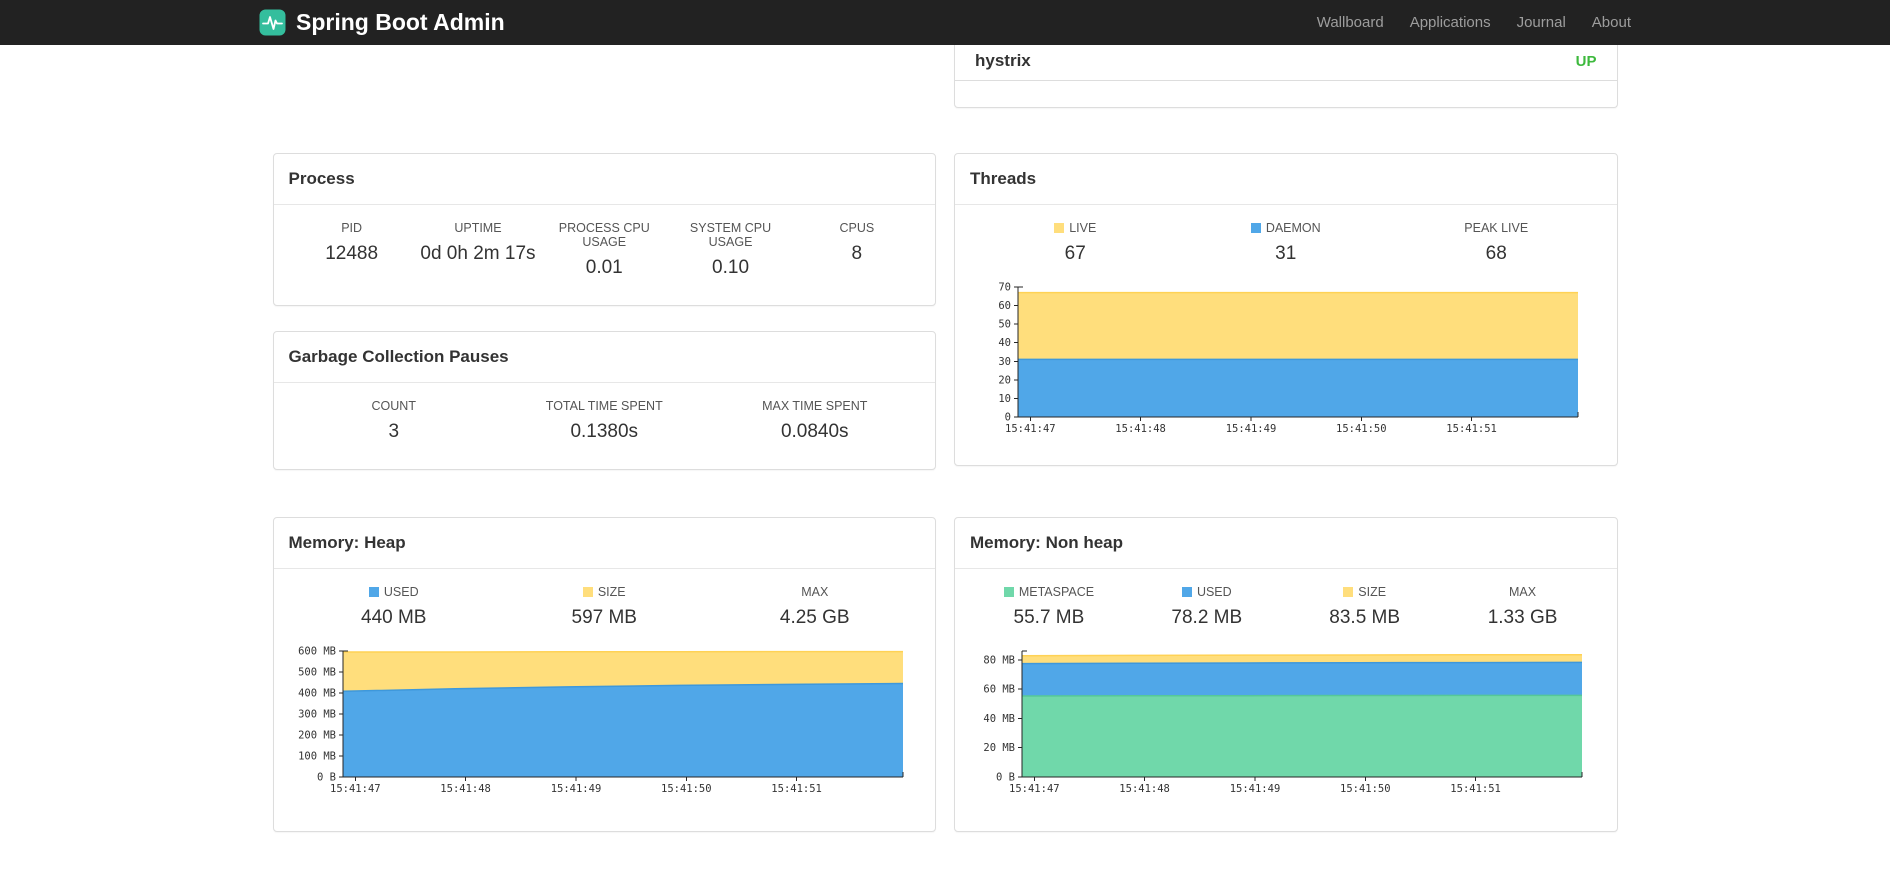 The height and width of the screenshot is (892, 1890). I want to click on row-top: hystrix UP, so click(945, 76).